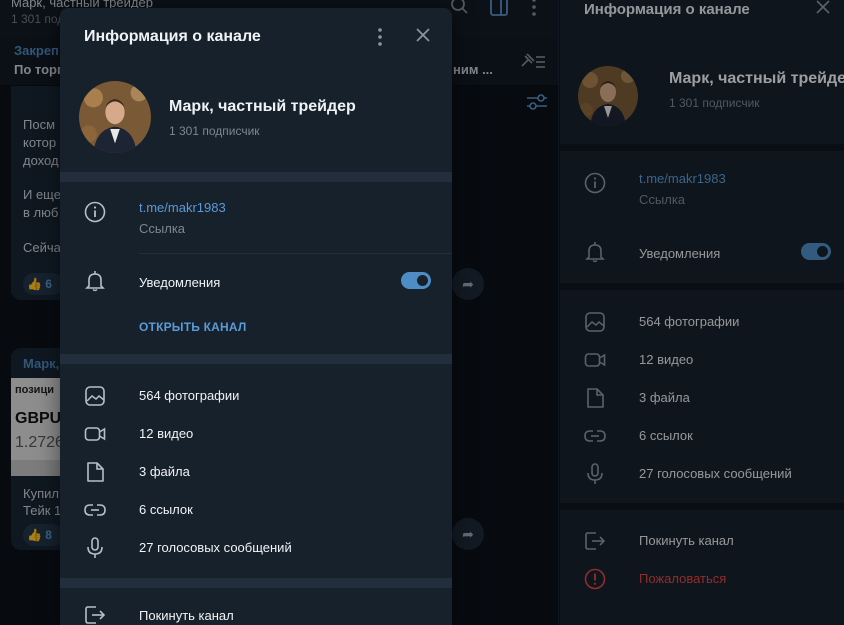 This screenshot has width=844, height=625. What do you see at coordinates (193, 327) in the screenshot?
I see `open-channel-button: ОТКРЫТЬ КАНАЛ` at bounding box center [193, 327].